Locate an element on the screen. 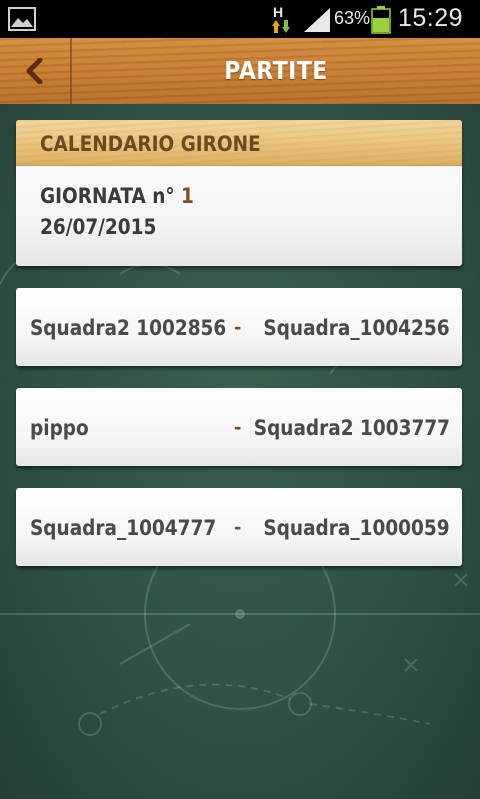 Image resolution: width=480 pixels, height=799 pixels. calendar-title: CALENDARIO GIRONE is located at coordinates (150, 144).